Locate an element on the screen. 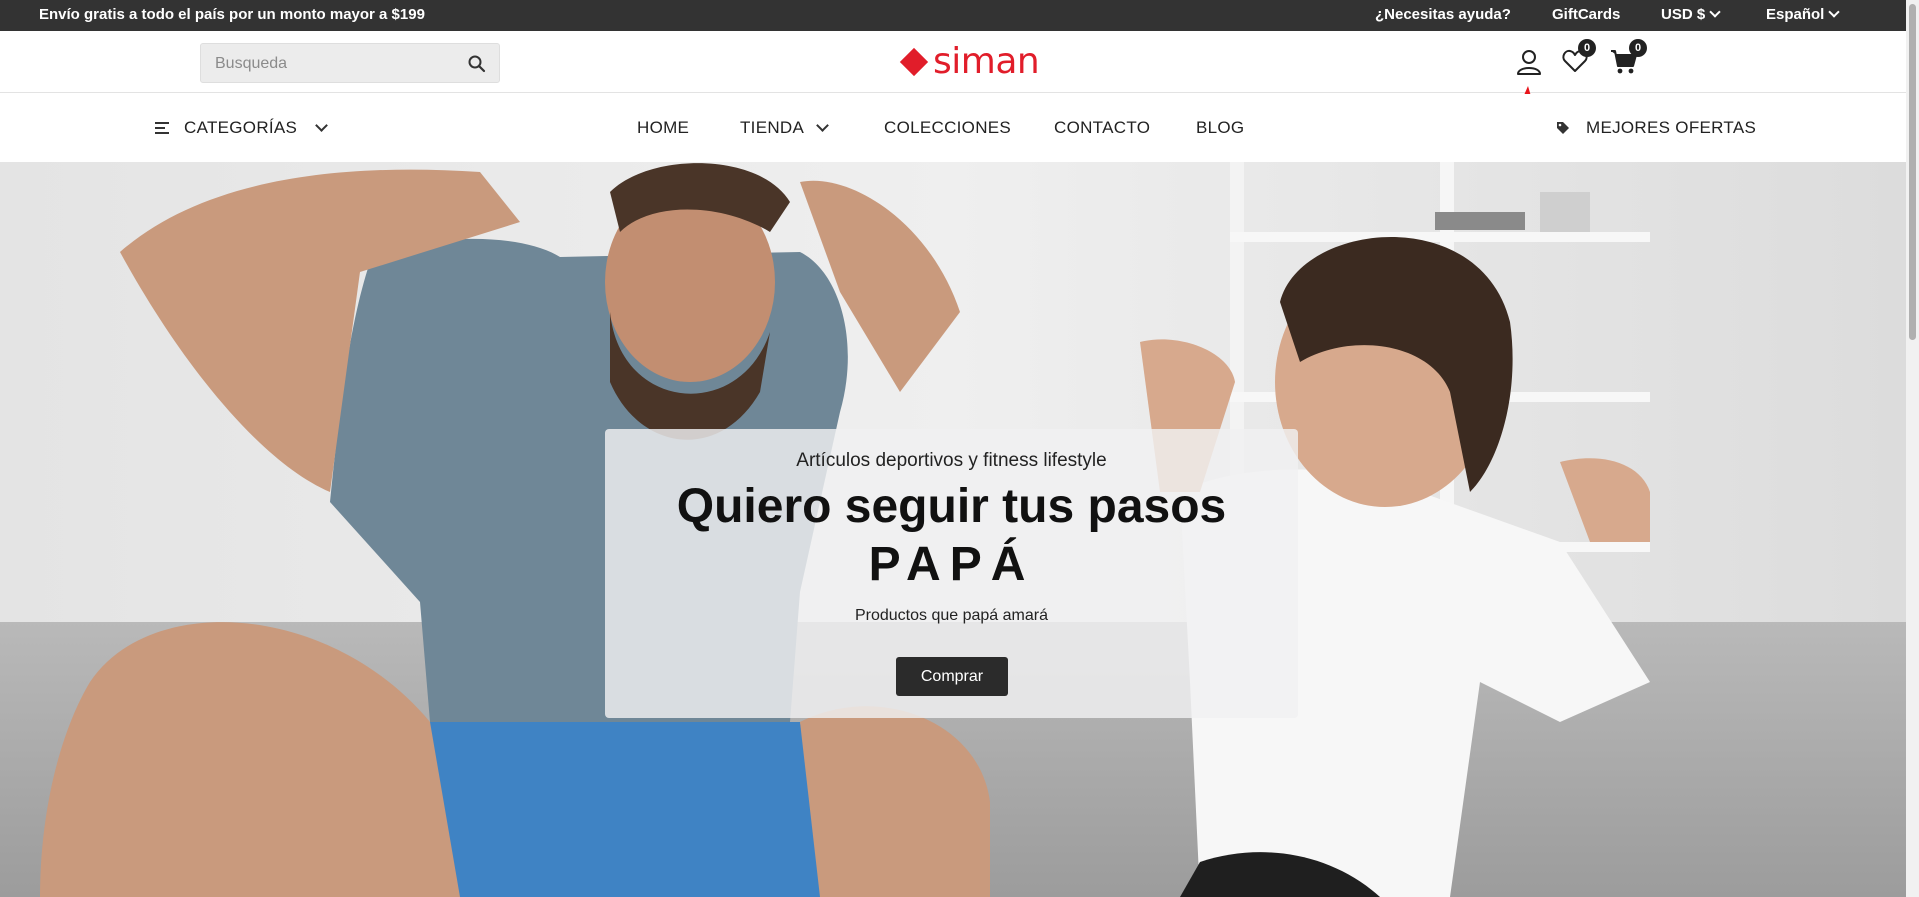 This screenshot has width=1919, height=897. hero-kicker: Artículos deportivos y fitness lifestyle is located at coordinates (951, 460).